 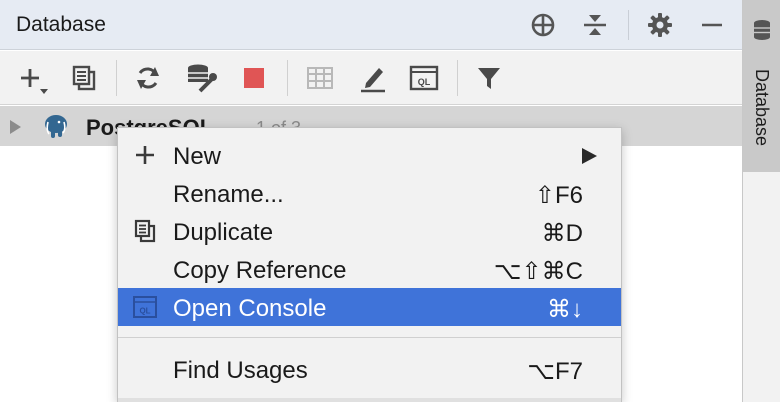 What do you see at coordinates (15, 127) in the screenshot?
I see `expand-arrow-icon` at bounding box center [15, 127].